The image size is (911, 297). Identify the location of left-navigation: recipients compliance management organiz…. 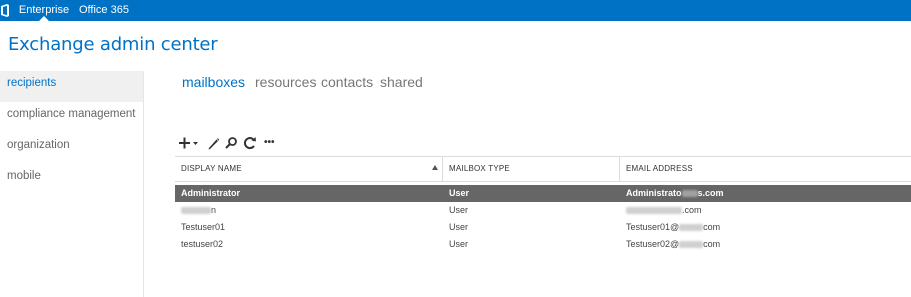
(72, 184).